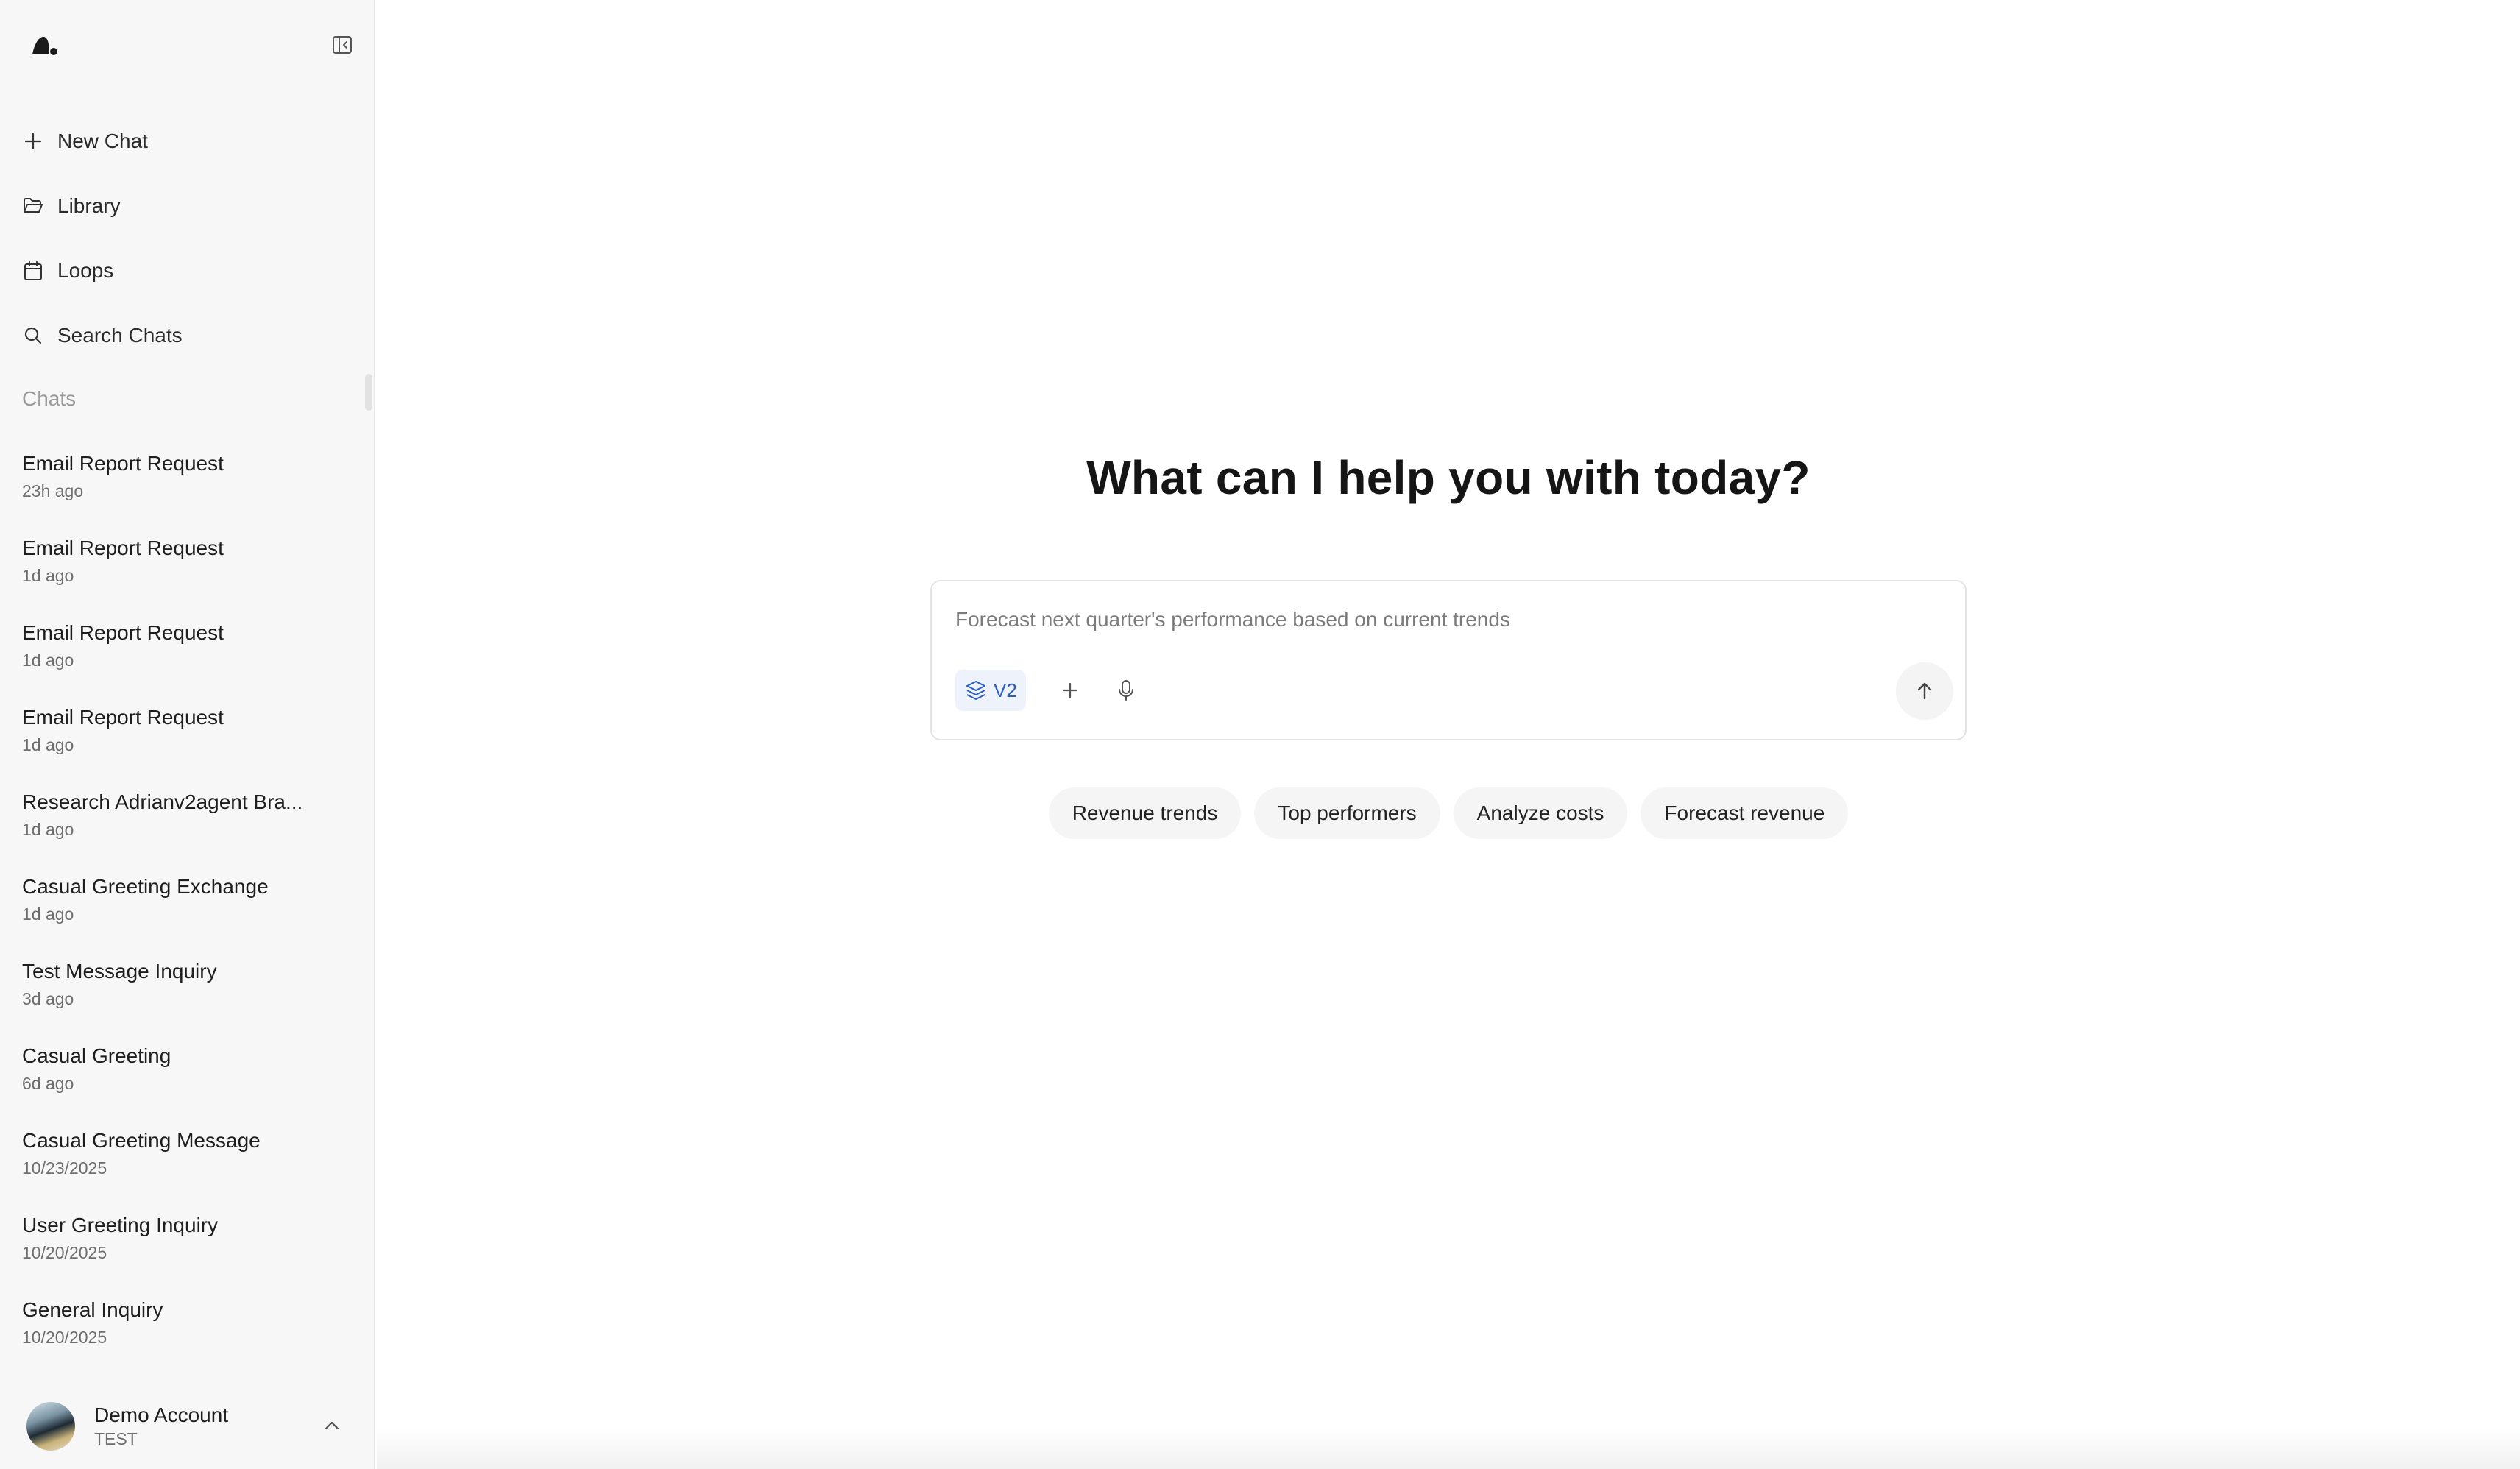 Image resolution: width=2520 pixels, height=1469 pixels. Describe the element at coordinates (120, 1225) in the screenshot. I see `chat-title: User Greeting Inquiry` at that location.